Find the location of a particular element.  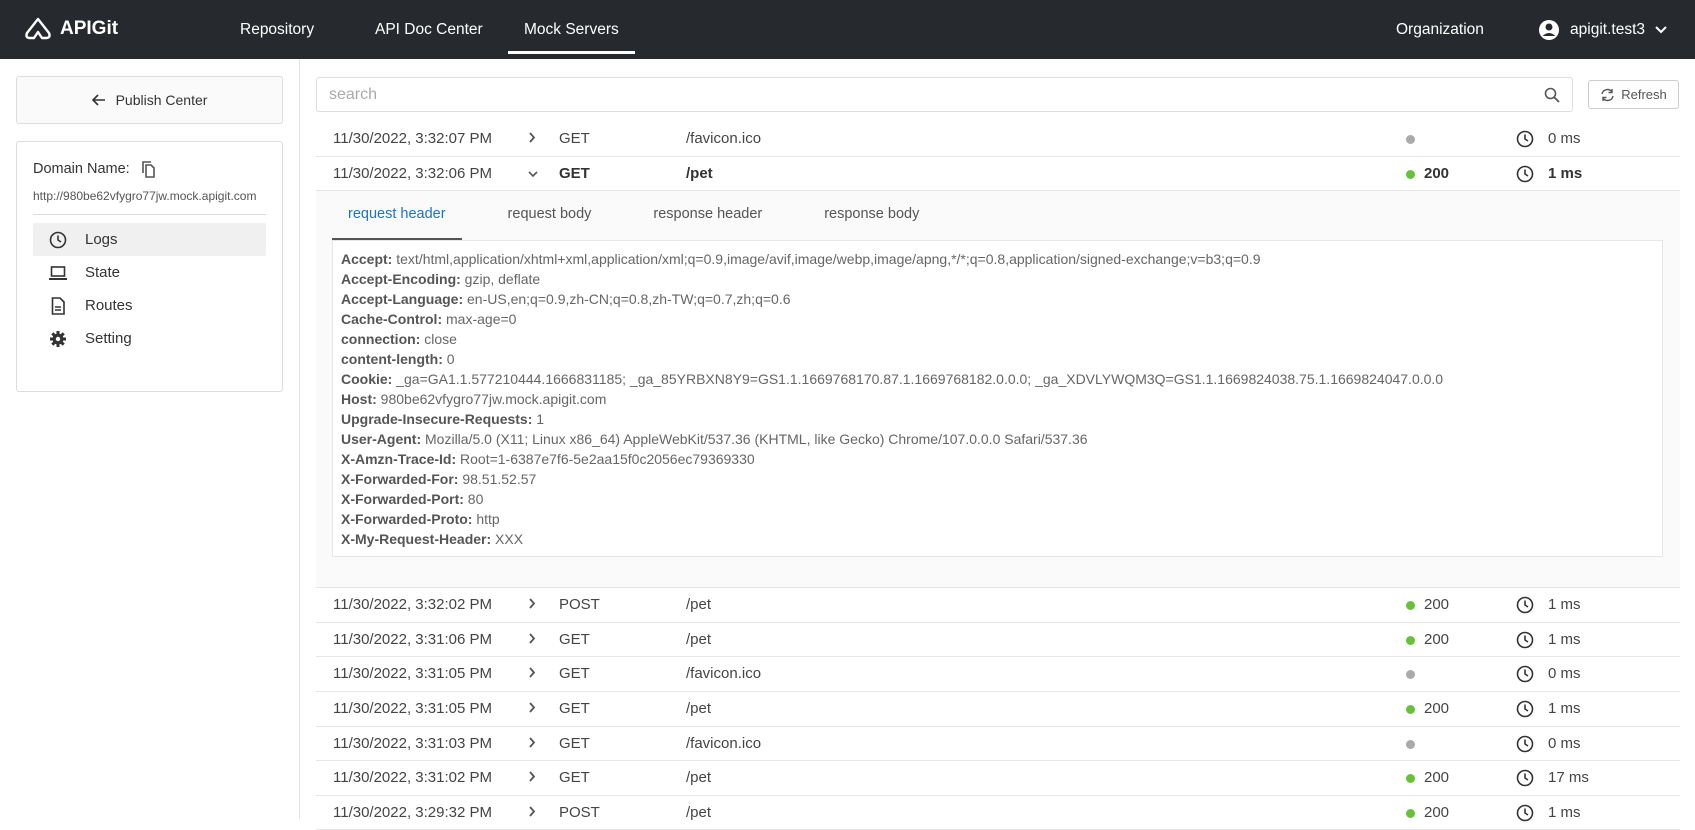

nav-api-doc-center: API Doc Center is located at coordinates (429, 29).